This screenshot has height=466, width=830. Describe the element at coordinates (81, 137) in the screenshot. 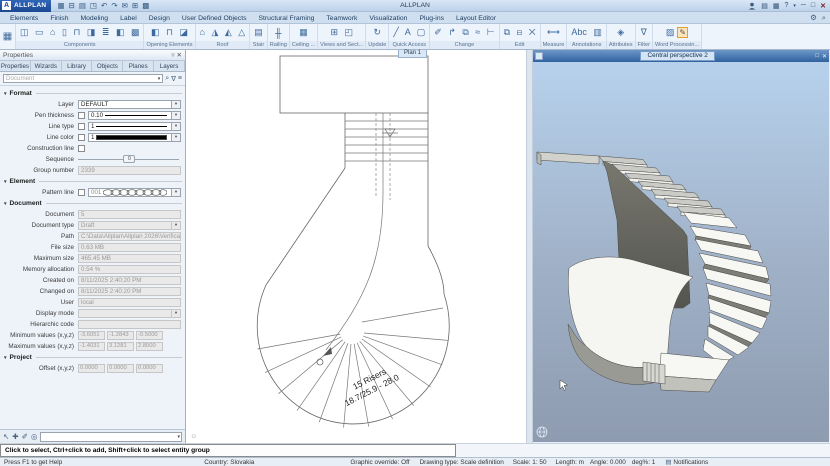

I see `linecolor-checkbox` at that location.